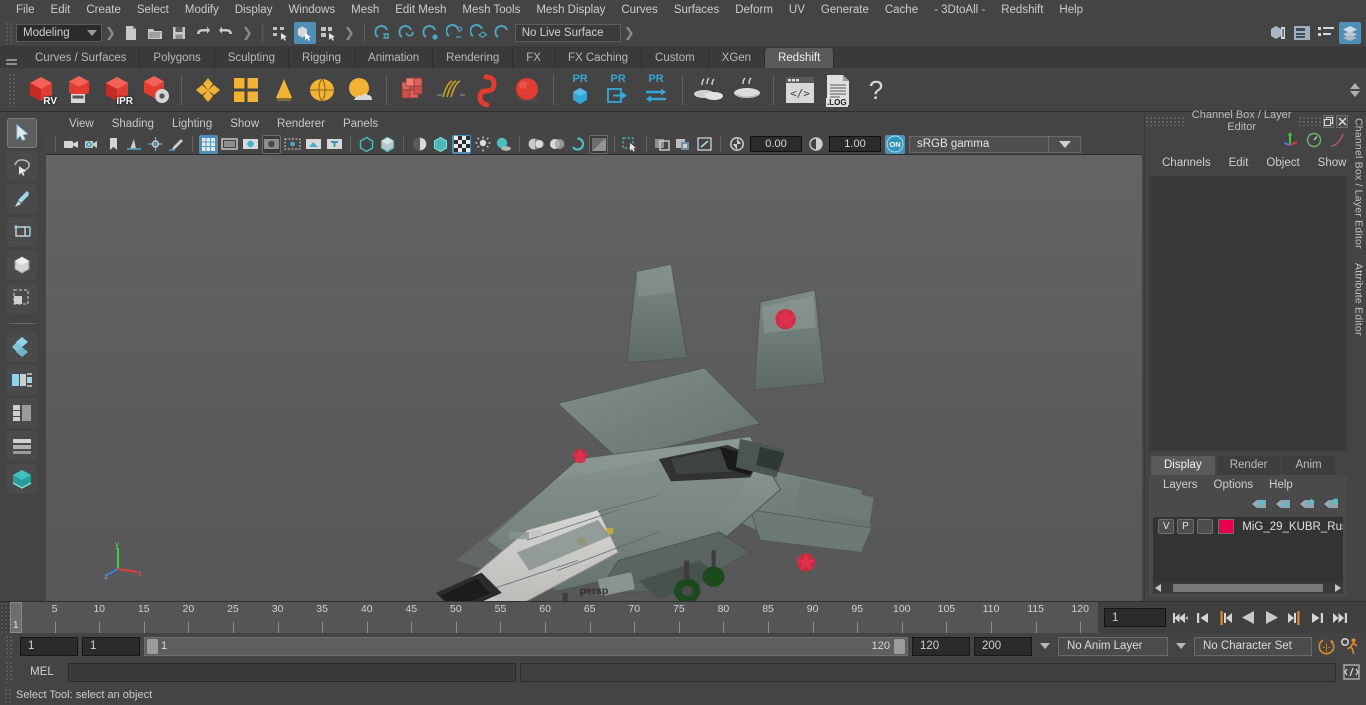 Image resolution: width=1366 pixels, height=705 pixels. I want to click on new-scene-button, so click(131, 33).